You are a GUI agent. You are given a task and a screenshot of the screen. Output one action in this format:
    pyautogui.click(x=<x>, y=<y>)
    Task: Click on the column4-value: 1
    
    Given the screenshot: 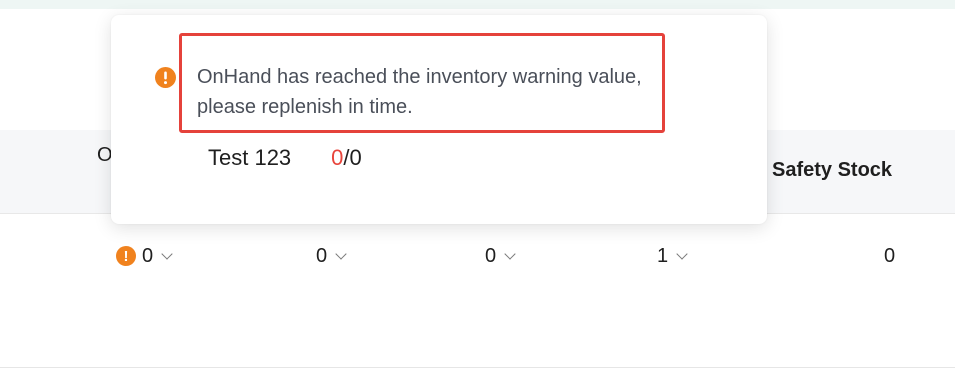 What is the action you would take?
    pyautogui.click(x=663, y=255)
    